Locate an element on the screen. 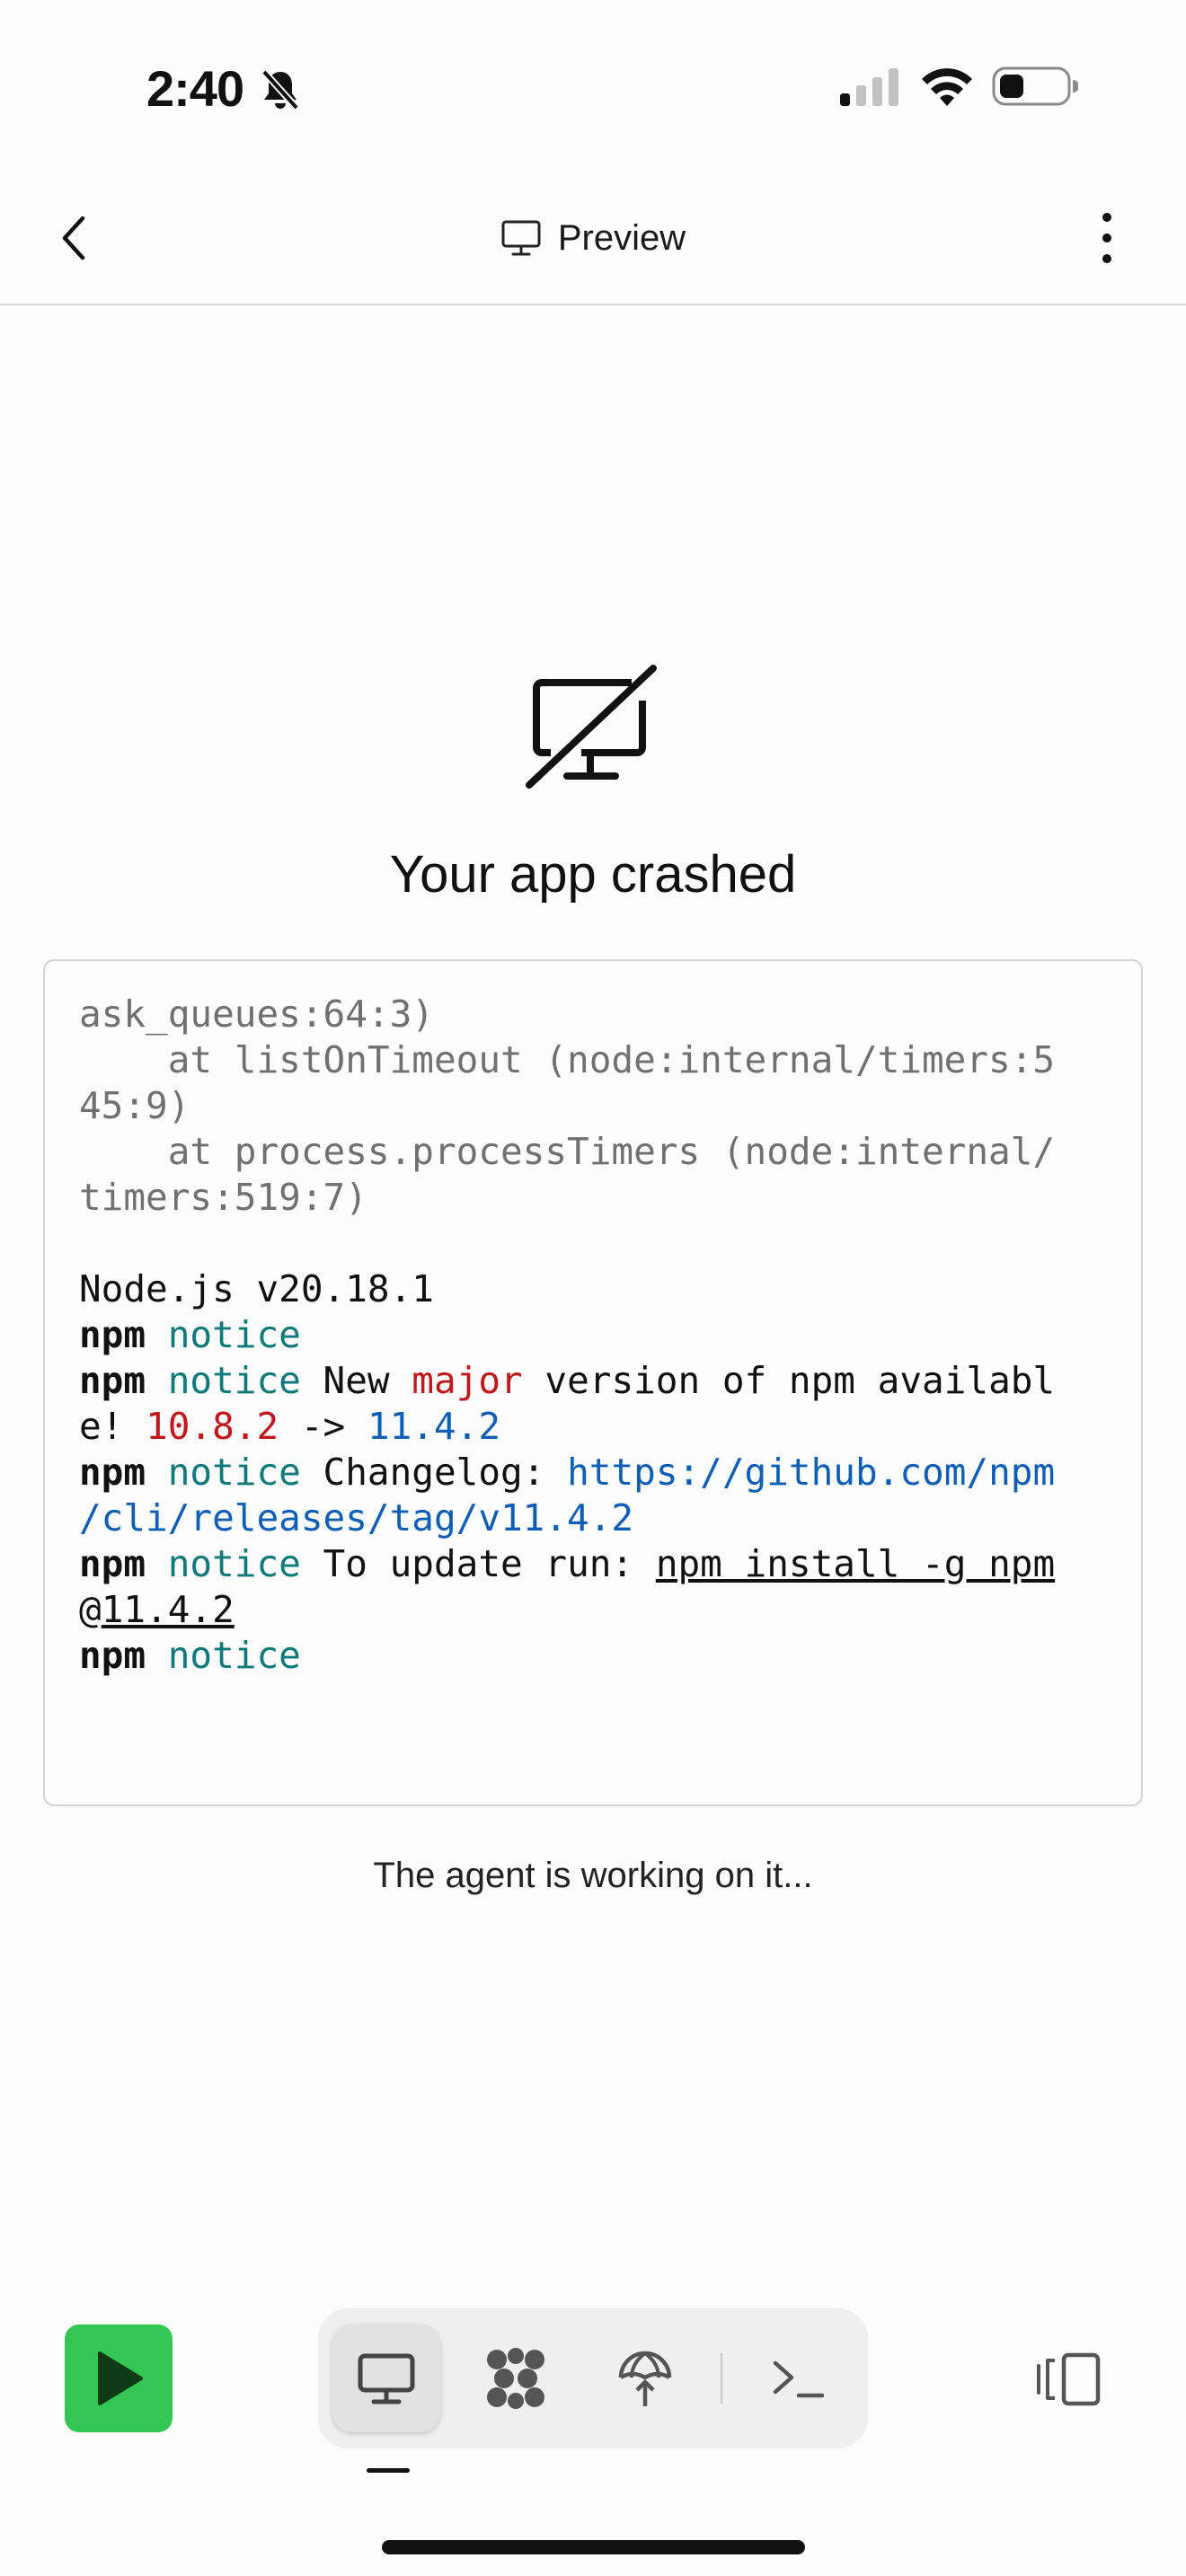 The height and width of the screenshot is (2576, 1186). preview-monitor-icon is located at coordinates (386, 2378).